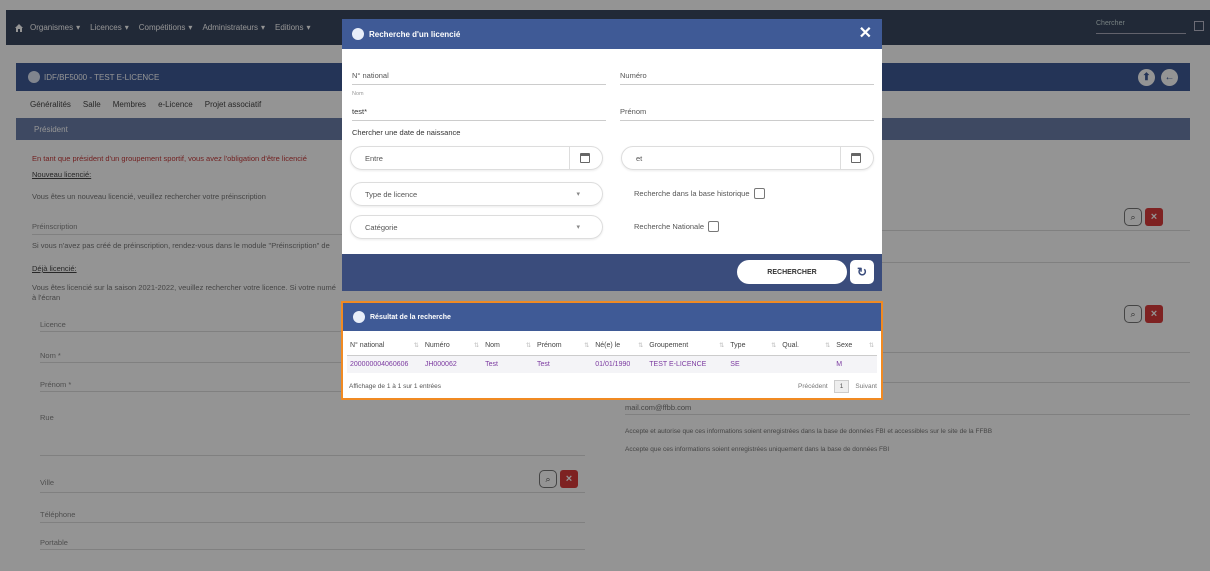 This screenshot has height=571, width=1210. What do you see at coordinates (358, 34) in the screenshot?
I see `licence-icon` at bounding box center [358, 34].